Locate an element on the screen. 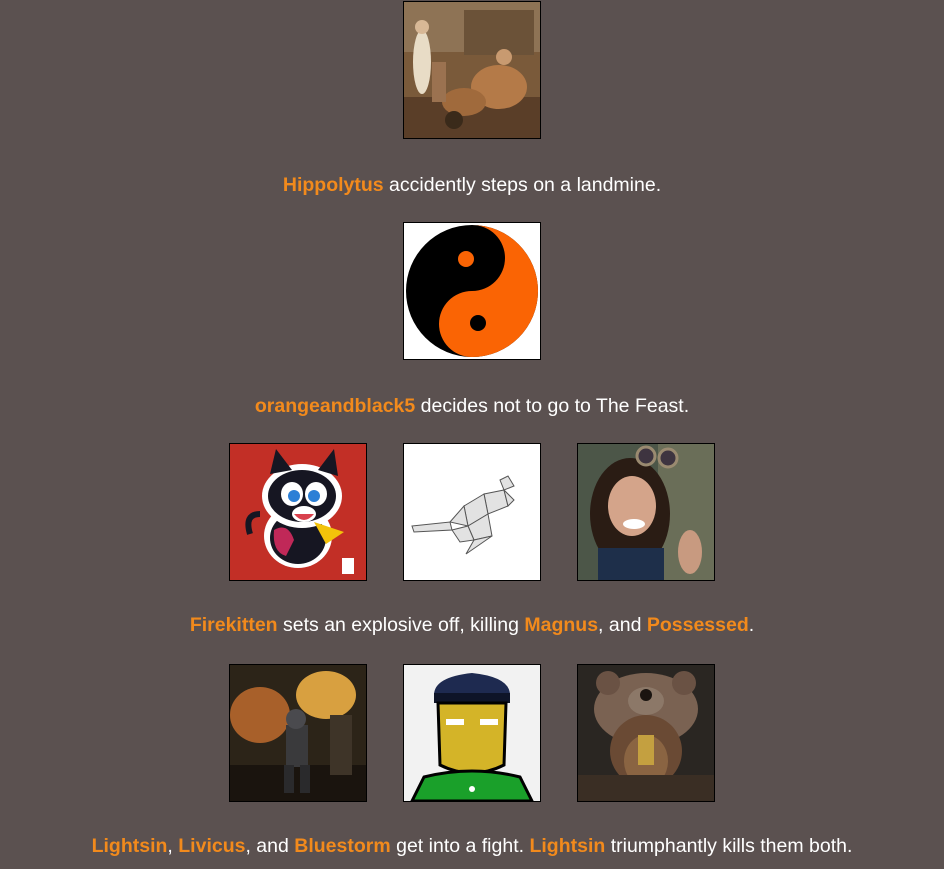 The width and height of the screenshot is (944, 869). polygon-kangaroo-avatar is located at coordinates (472, 512).